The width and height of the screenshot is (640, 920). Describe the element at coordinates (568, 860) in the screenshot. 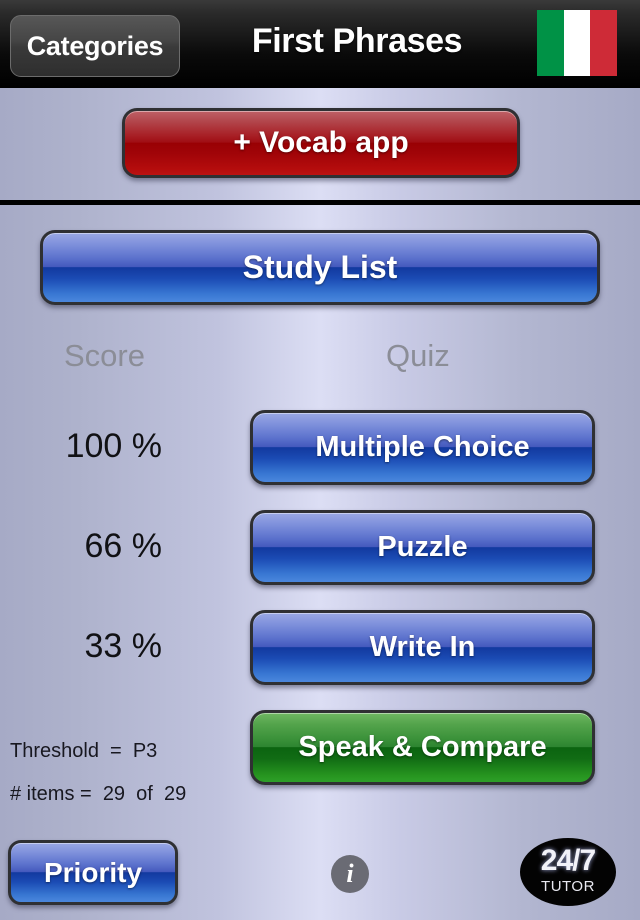

I see `tutor-badge-title: 24/7` at that location.